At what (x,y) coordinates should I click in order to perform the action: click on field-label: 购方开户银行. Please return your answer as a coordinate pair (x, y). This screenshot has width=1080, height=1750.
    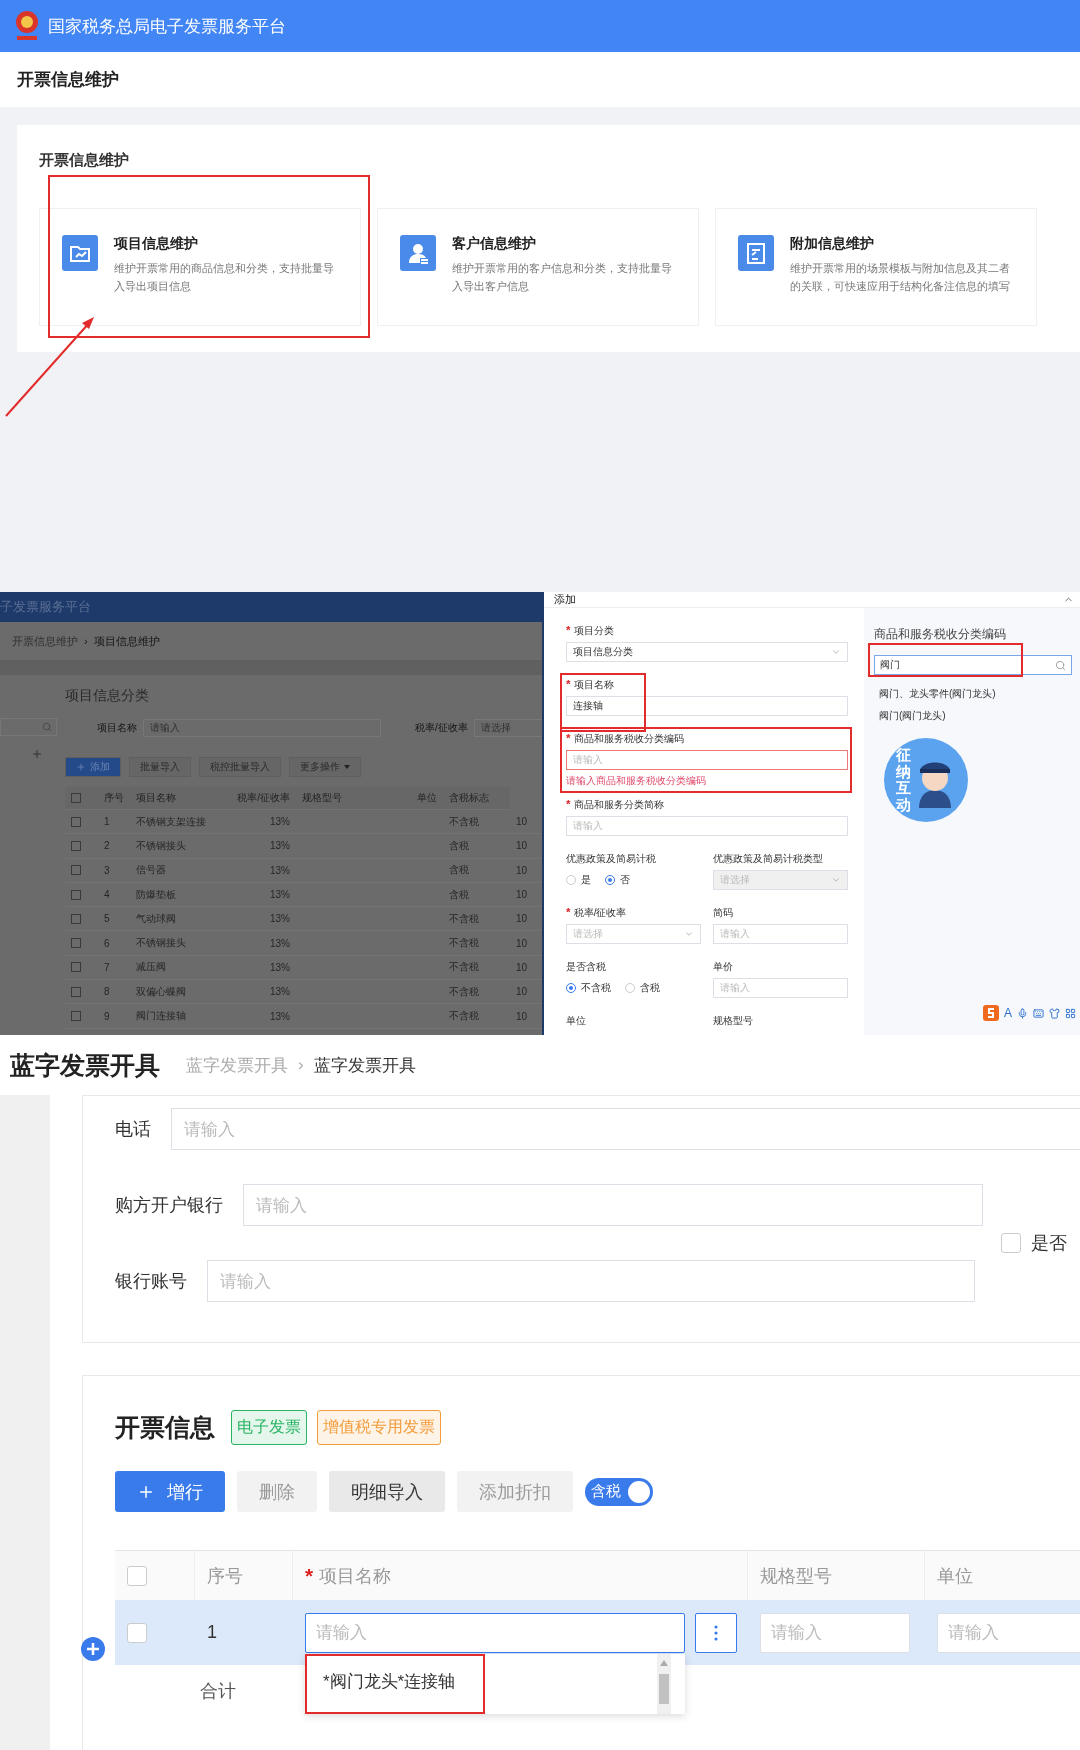
    Looking at the image, I should click on (169, 1205).